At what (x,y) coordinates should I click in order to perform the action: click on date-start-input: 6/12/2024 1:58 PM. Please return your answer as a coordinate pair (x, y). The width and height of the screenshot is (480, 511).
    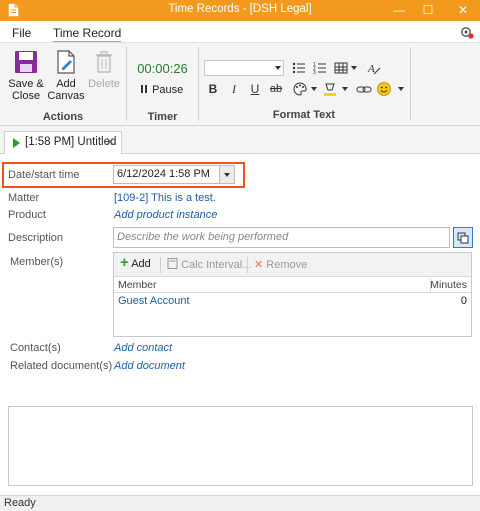
    Looking at the image, I should click on (174, 174).